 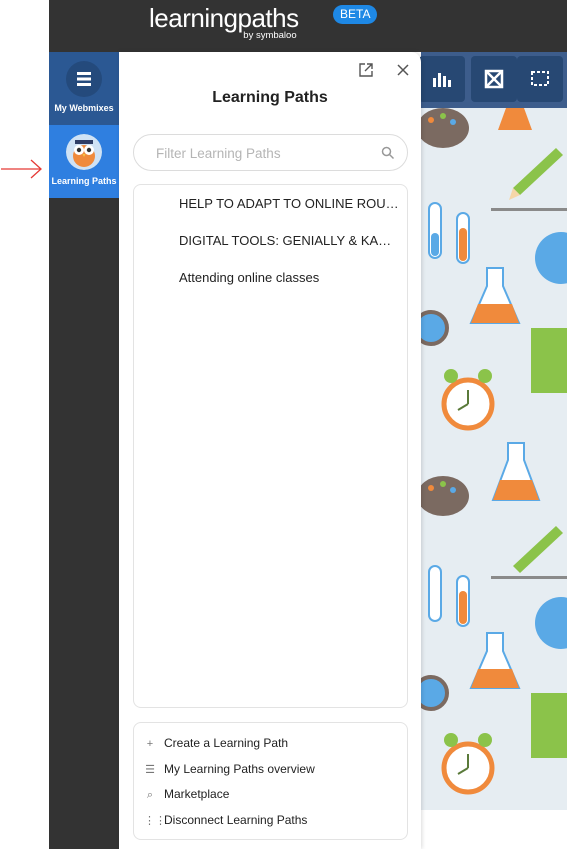 What do you see at coordinates (236, 820) in the screenshot?
I see `action-label: Disconnect Learning Paths` at bounding box center [236, 820].